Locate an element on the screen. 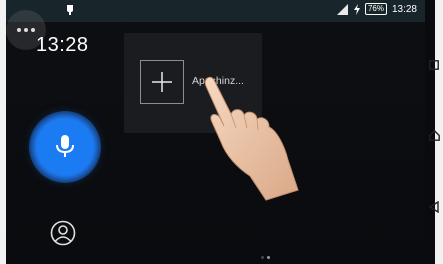  notification-icon is located at coordinates (70, 10).